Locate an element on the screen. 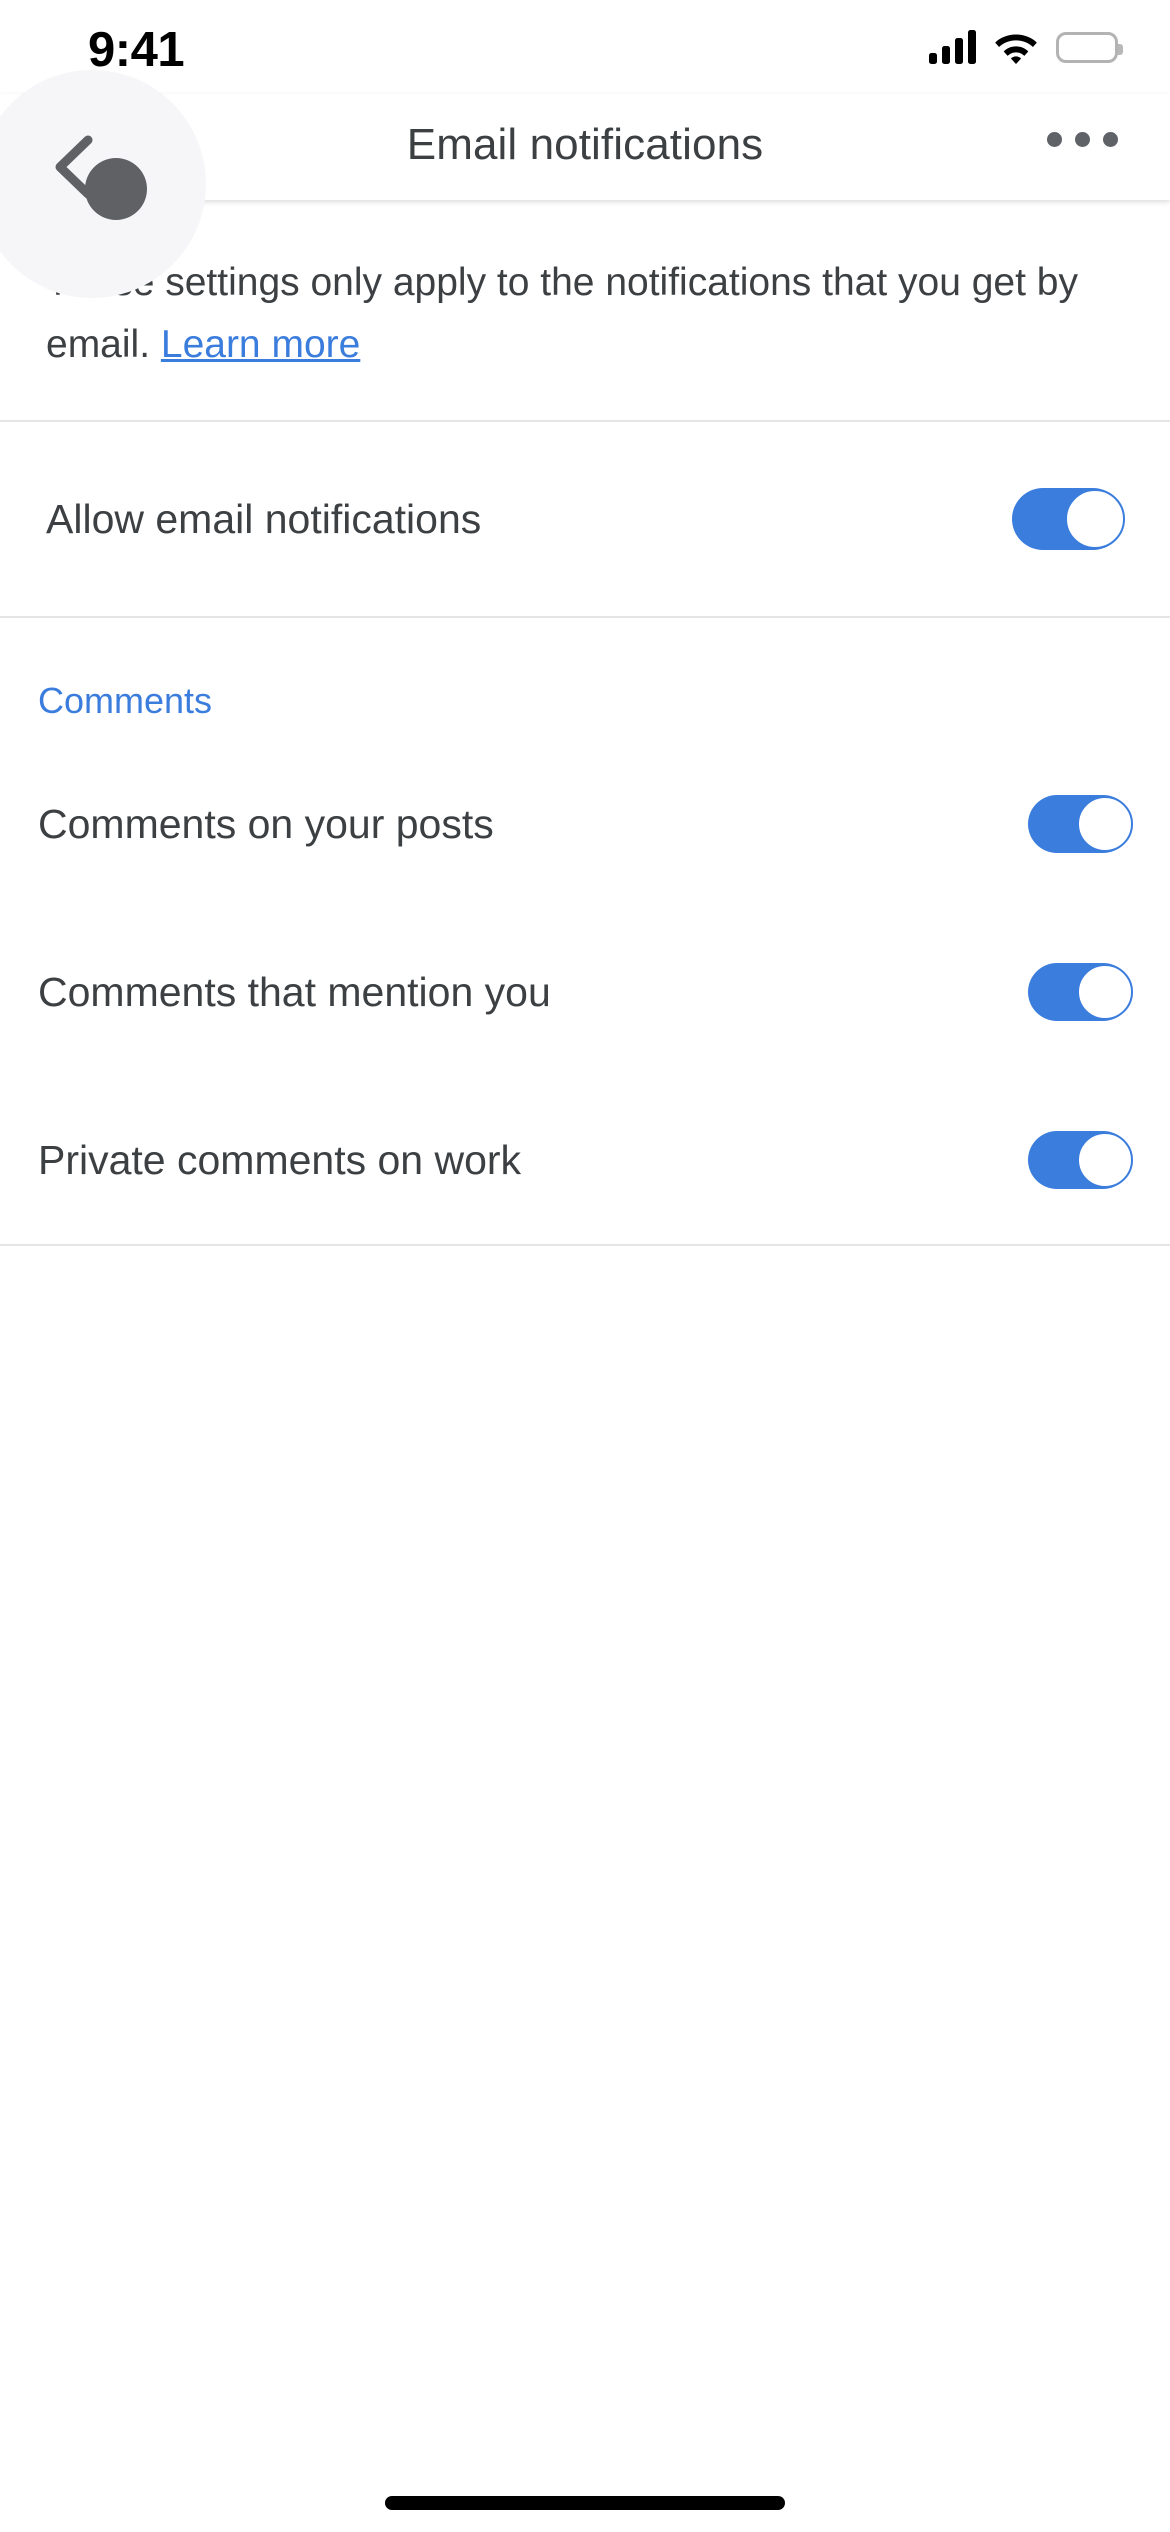  wifi-icon is located at coordinates (1016, 49).